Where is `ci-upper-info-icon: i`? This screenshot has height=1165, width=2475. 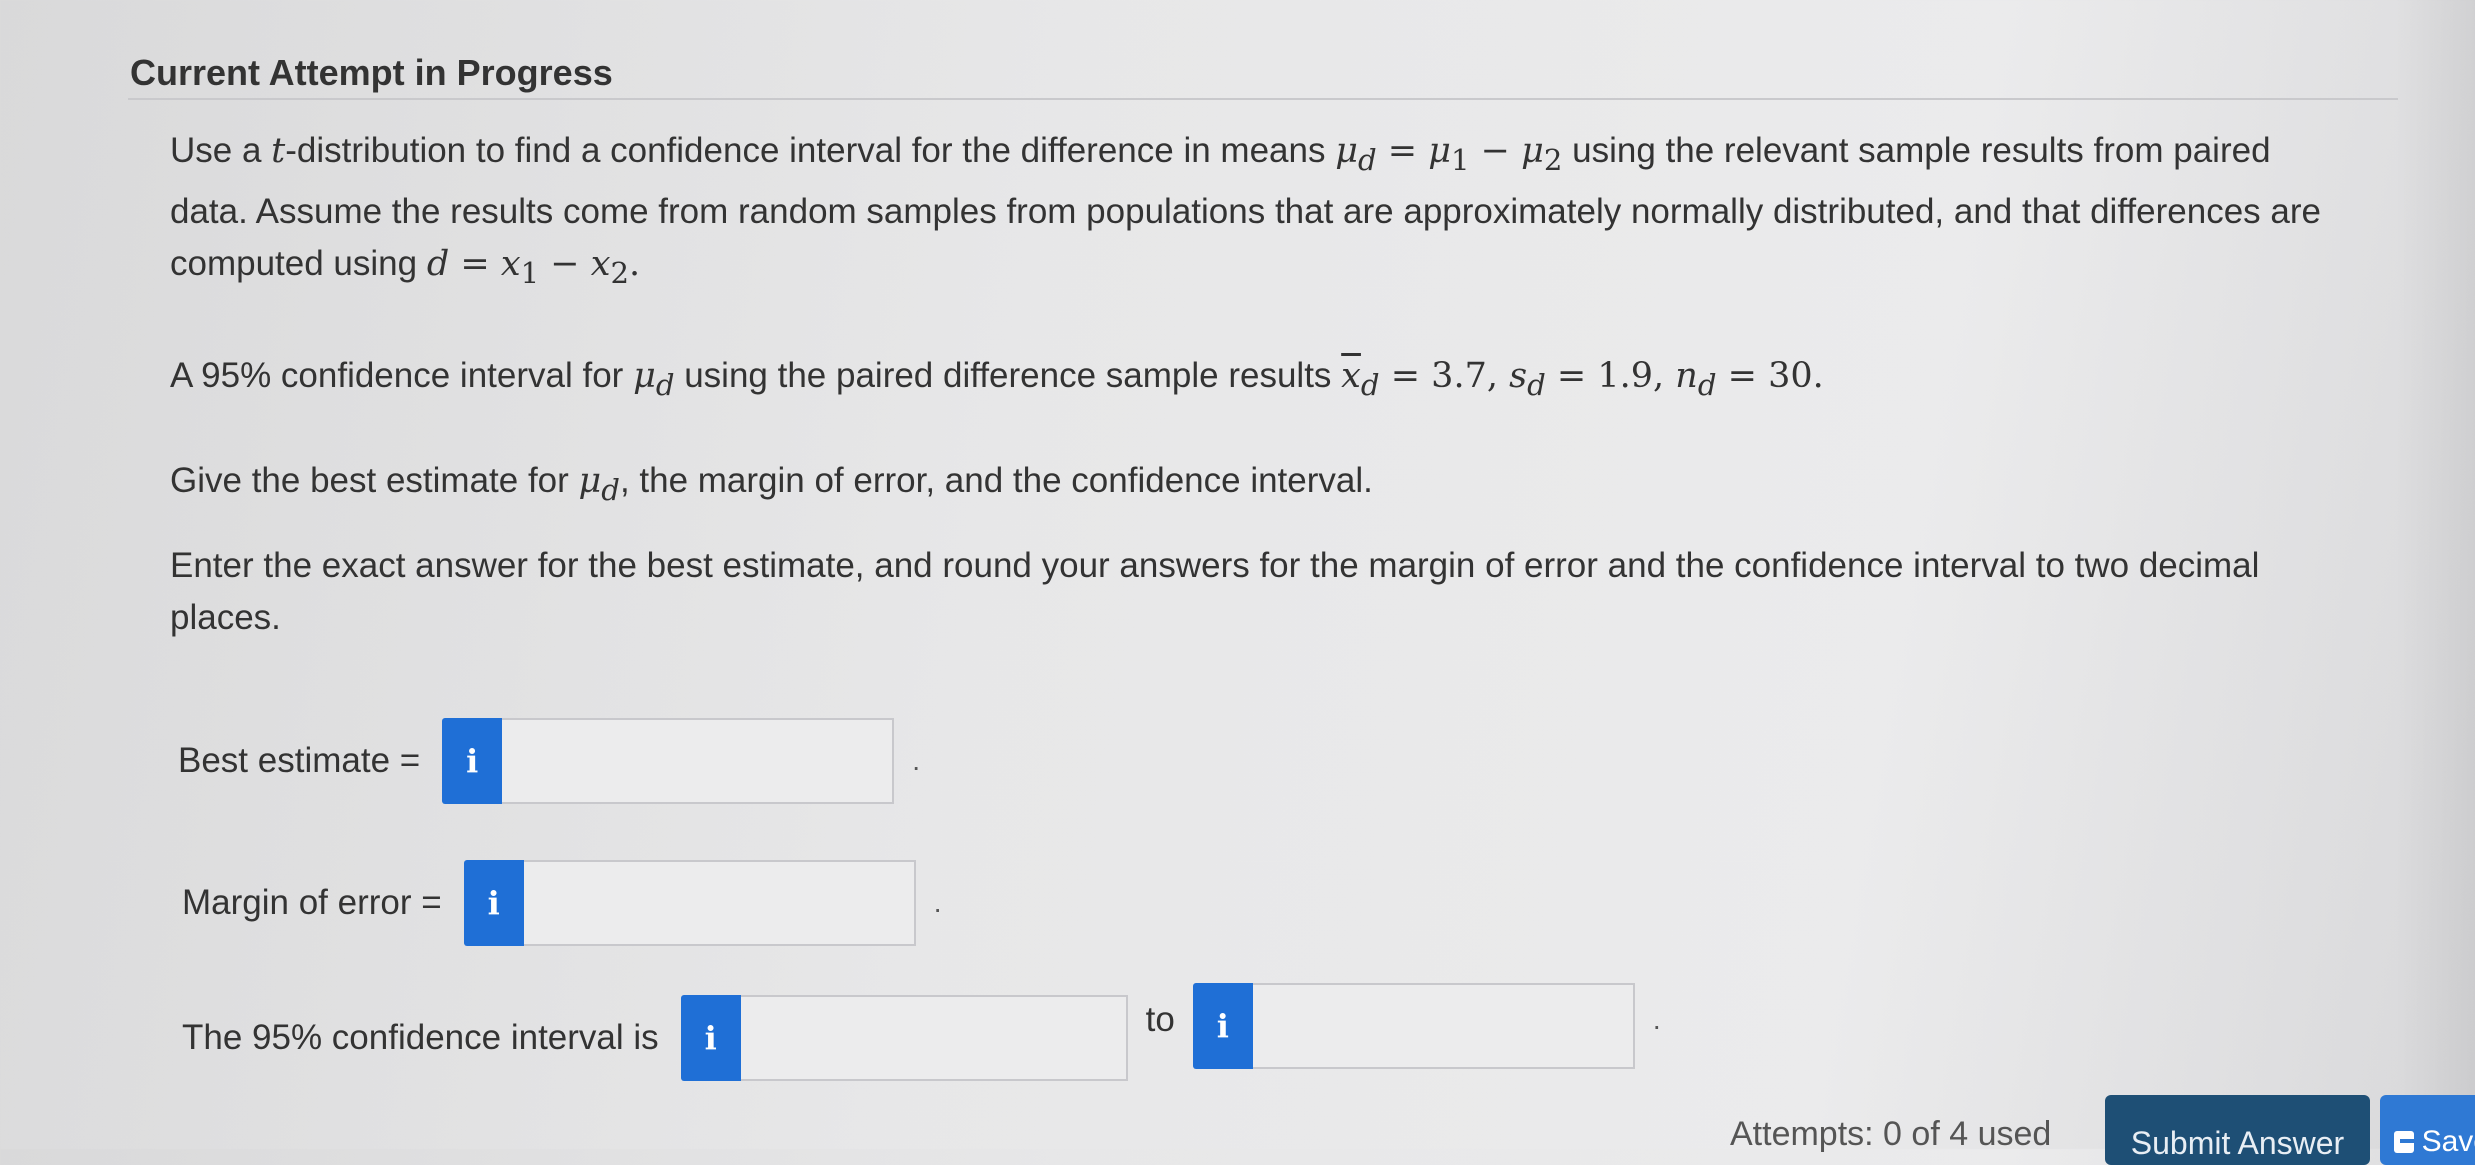 ci-upper-info-icon: i is located at coordinates (1222, 1026).